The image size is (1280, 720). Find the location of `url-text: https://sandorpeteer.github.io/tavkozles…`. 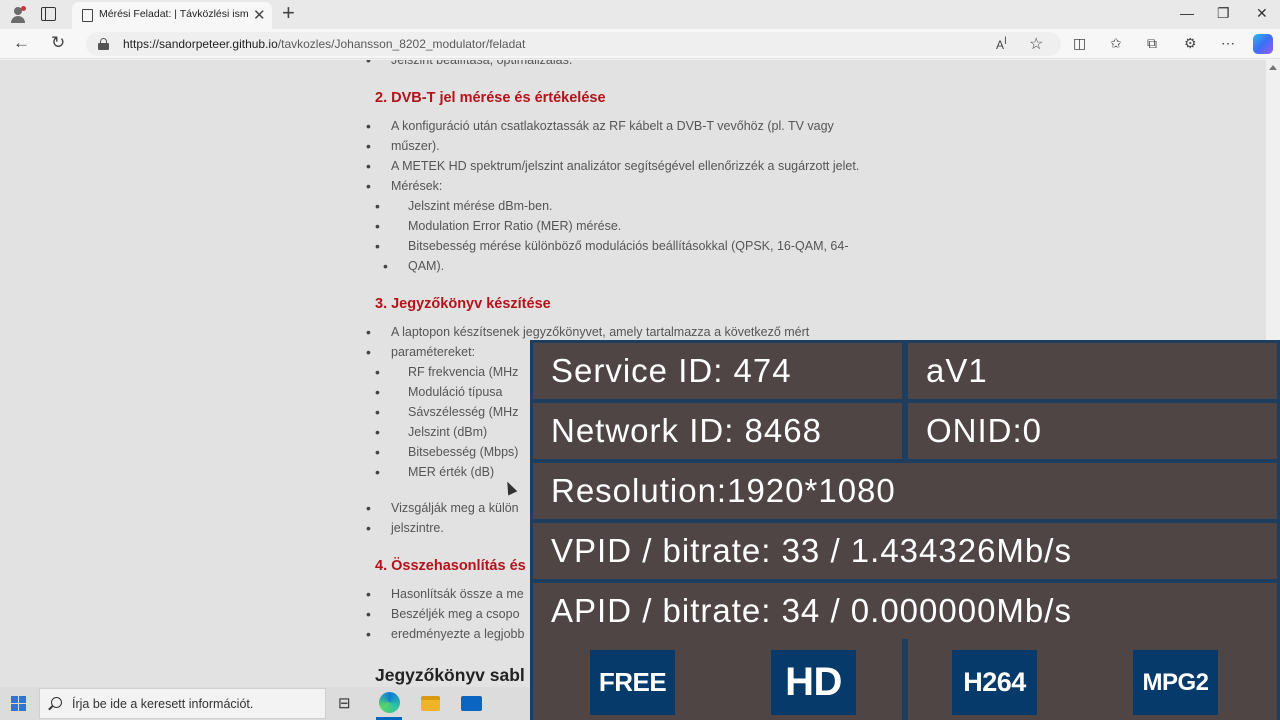

url-text: https://sandorpeteer.github.io/tavkozles… is located at coordinates (324, 44).